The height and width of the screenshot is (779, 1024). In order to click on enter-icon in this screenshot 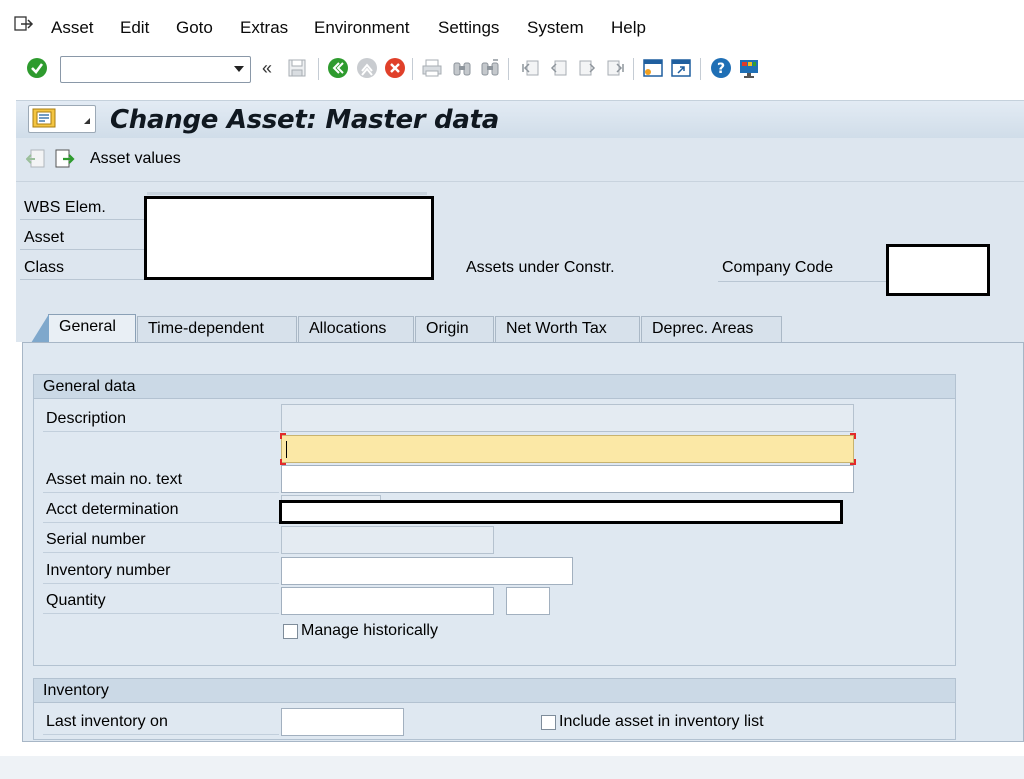, I will do `click(37, 68)`.